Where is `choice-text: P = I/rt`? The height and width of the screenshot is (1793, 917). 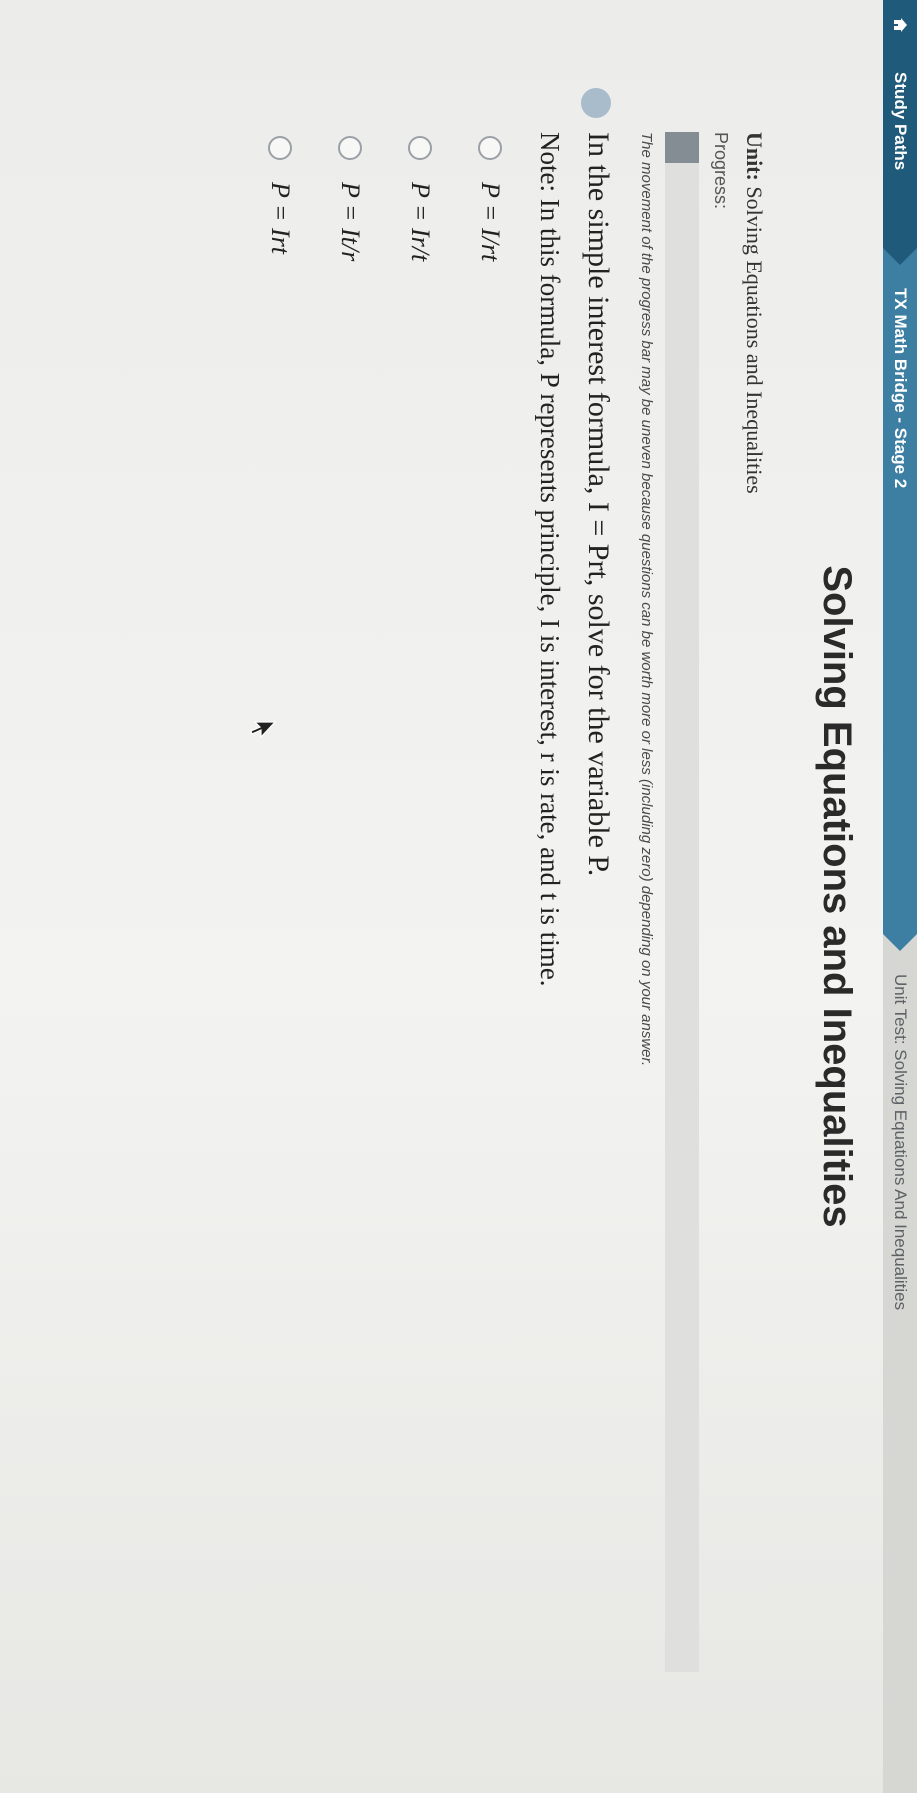 choice-text: P = I/rt is located at coordinates (490, 222).